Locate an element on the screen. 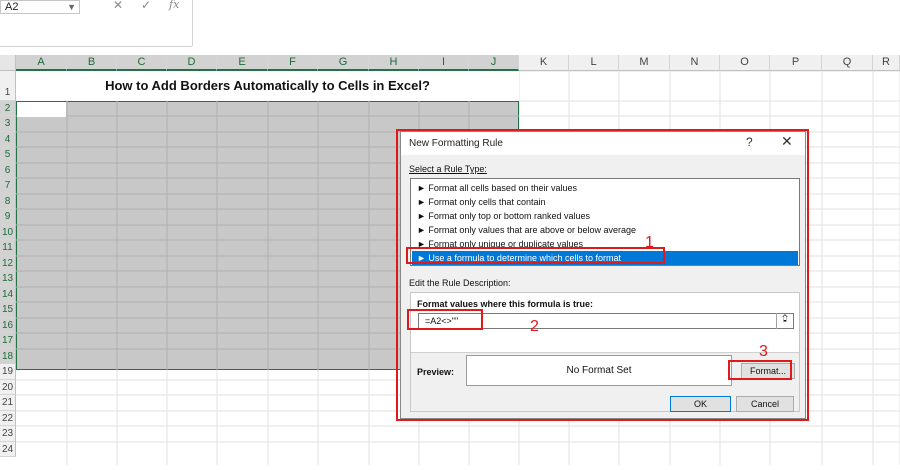 This screenshot has width=900, height=470. formula-input: =A2<>"" ⮸ is located at coordinates (606, 321).